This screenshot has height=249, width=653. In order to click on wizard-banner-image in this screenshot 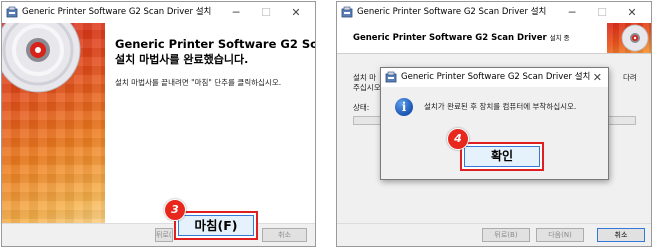, I will do `click(53, 125)`.